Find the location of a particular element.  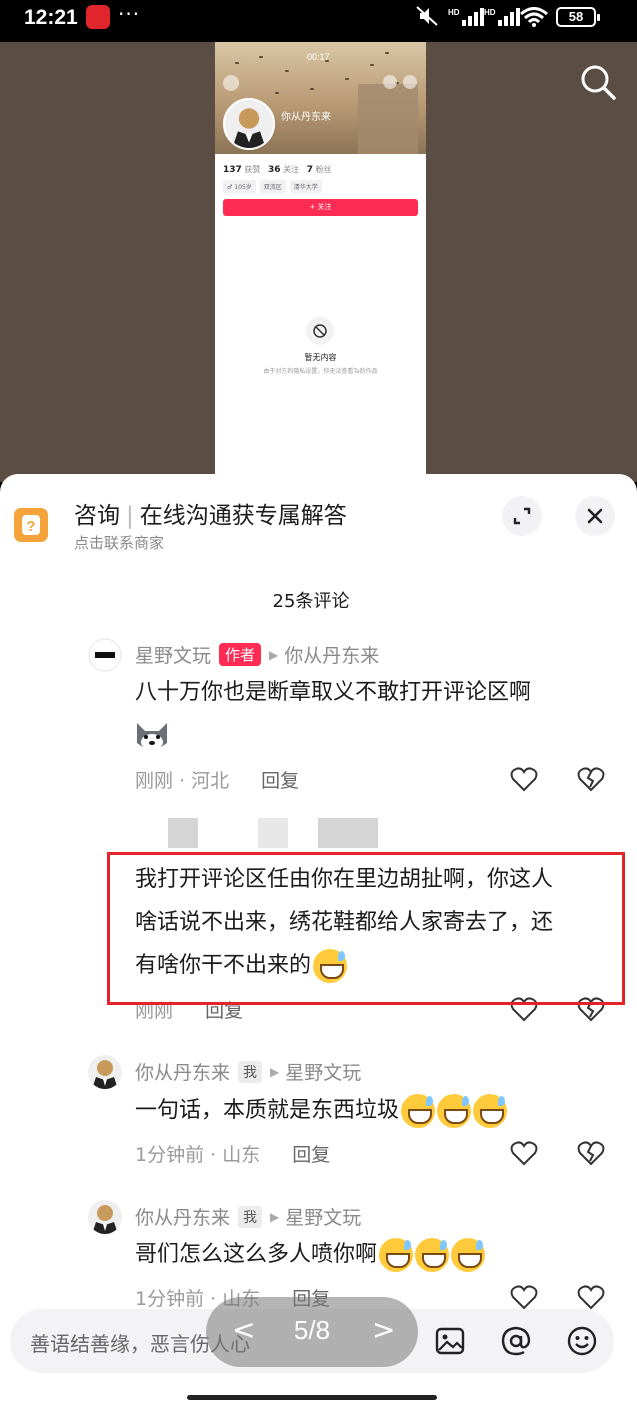

follow-button: + 关注 is located at coordinates (320, 207).